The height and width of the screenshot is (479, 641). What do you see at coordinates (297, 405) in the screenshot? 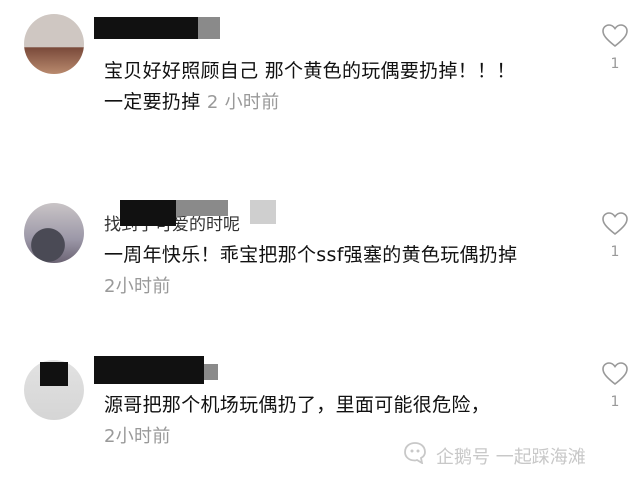
I see `comment-text-line: 源哥把那个机场玩偶扔了，里面可能很危险，` at bounding box center [297, 405].